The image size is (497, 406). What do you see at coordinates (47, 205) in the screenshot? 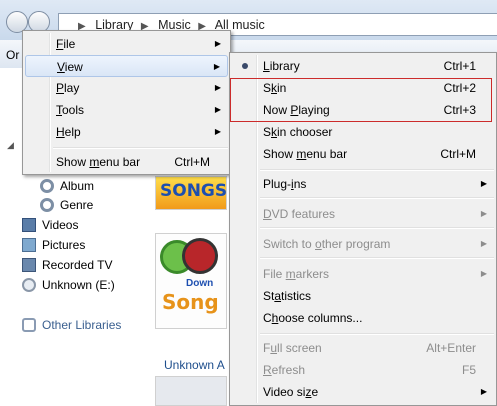
I see `genre-icon` at bounding box center [47, 205].